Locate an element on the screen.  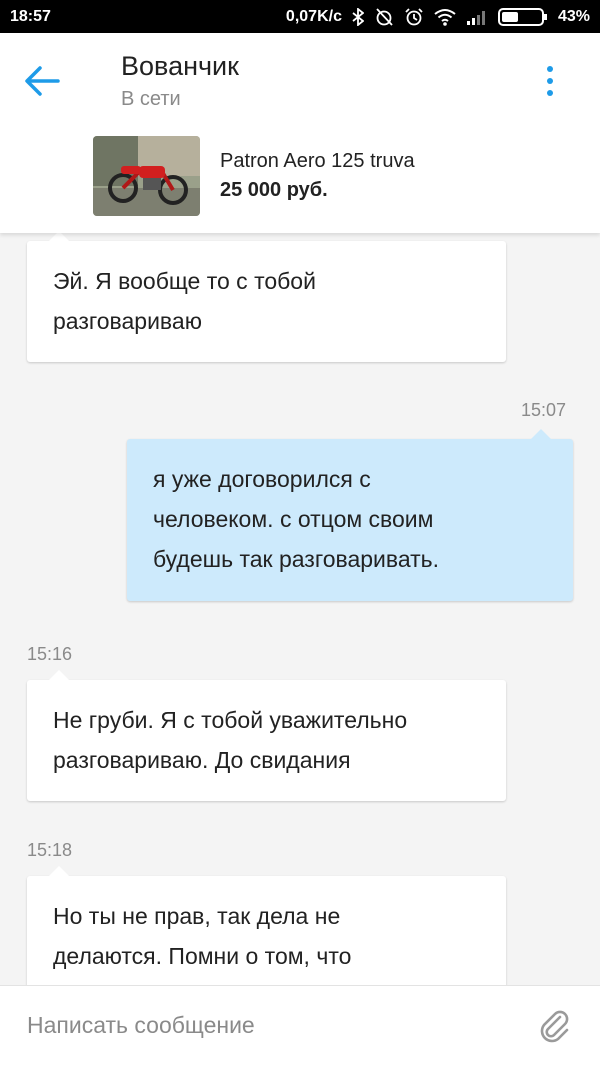
message-composer: Написать сообщение is located at coordinates (300, 1025).